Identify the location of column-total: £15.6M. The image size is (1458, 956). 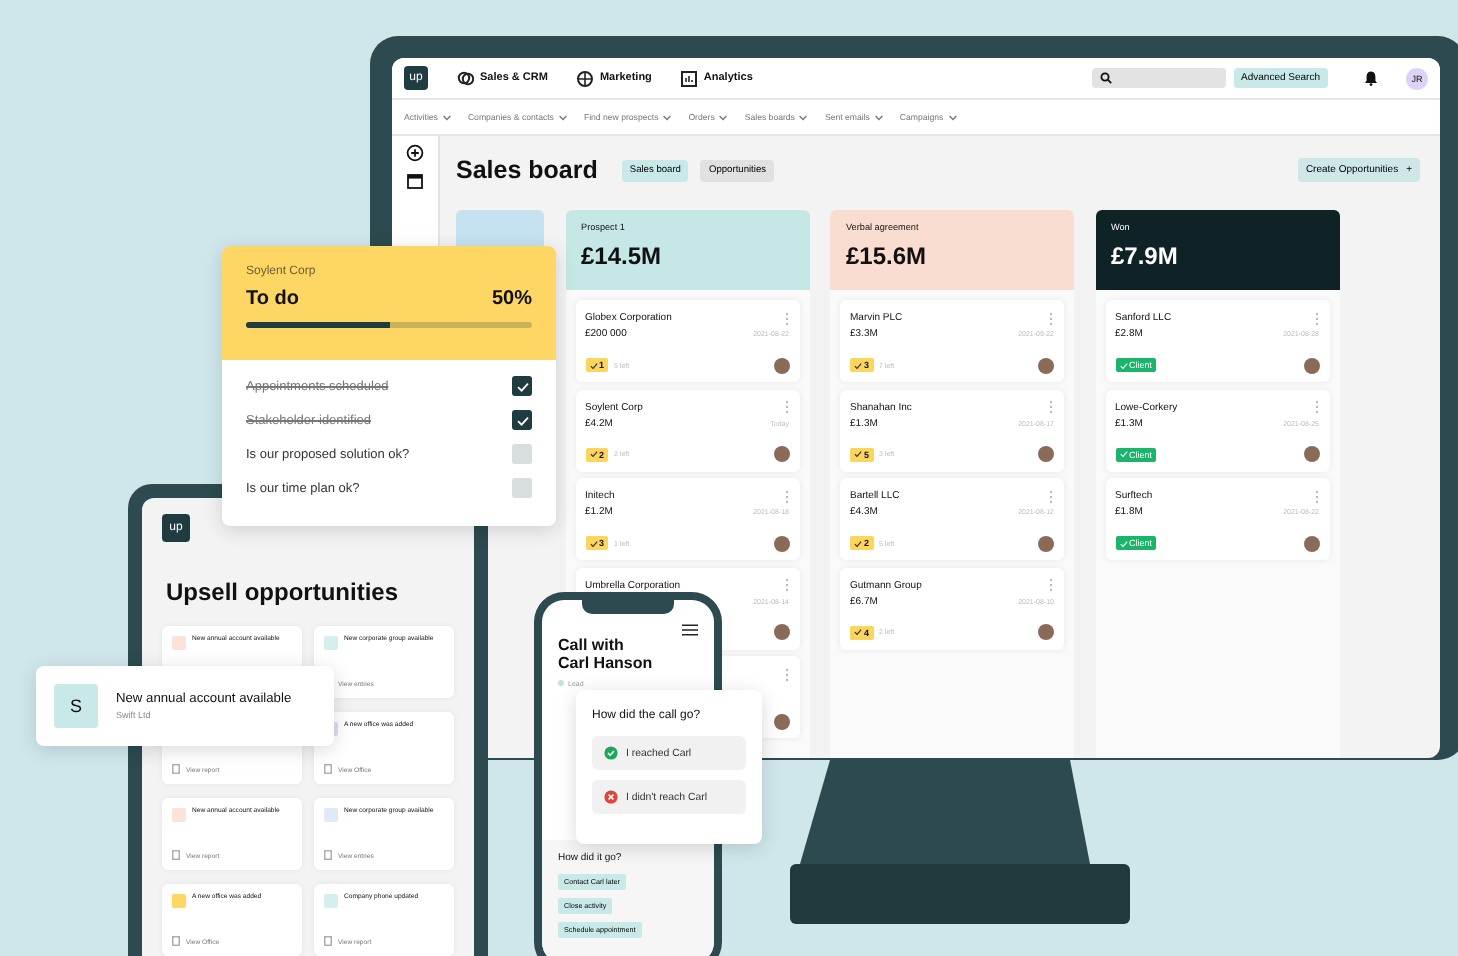
(887, 256).